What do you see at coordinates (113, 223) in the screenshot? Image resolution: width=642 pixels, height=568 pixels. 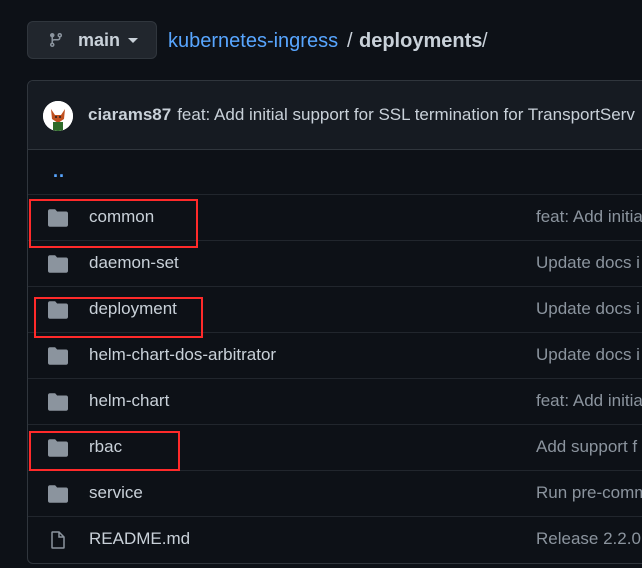 I see `highlight-box-common` at bounding box center [113, 223].